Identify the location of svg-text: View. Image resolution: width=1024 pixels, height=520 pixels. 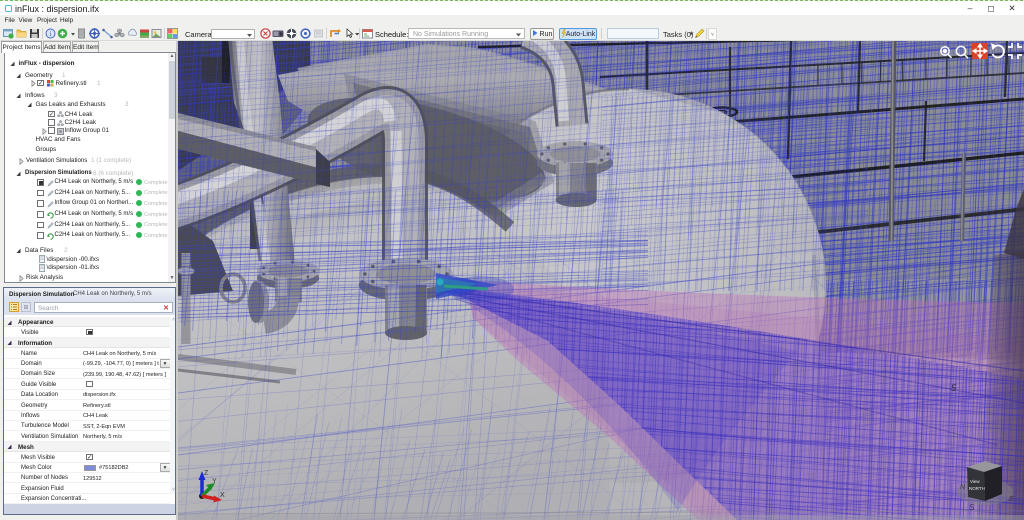
(975, 481).